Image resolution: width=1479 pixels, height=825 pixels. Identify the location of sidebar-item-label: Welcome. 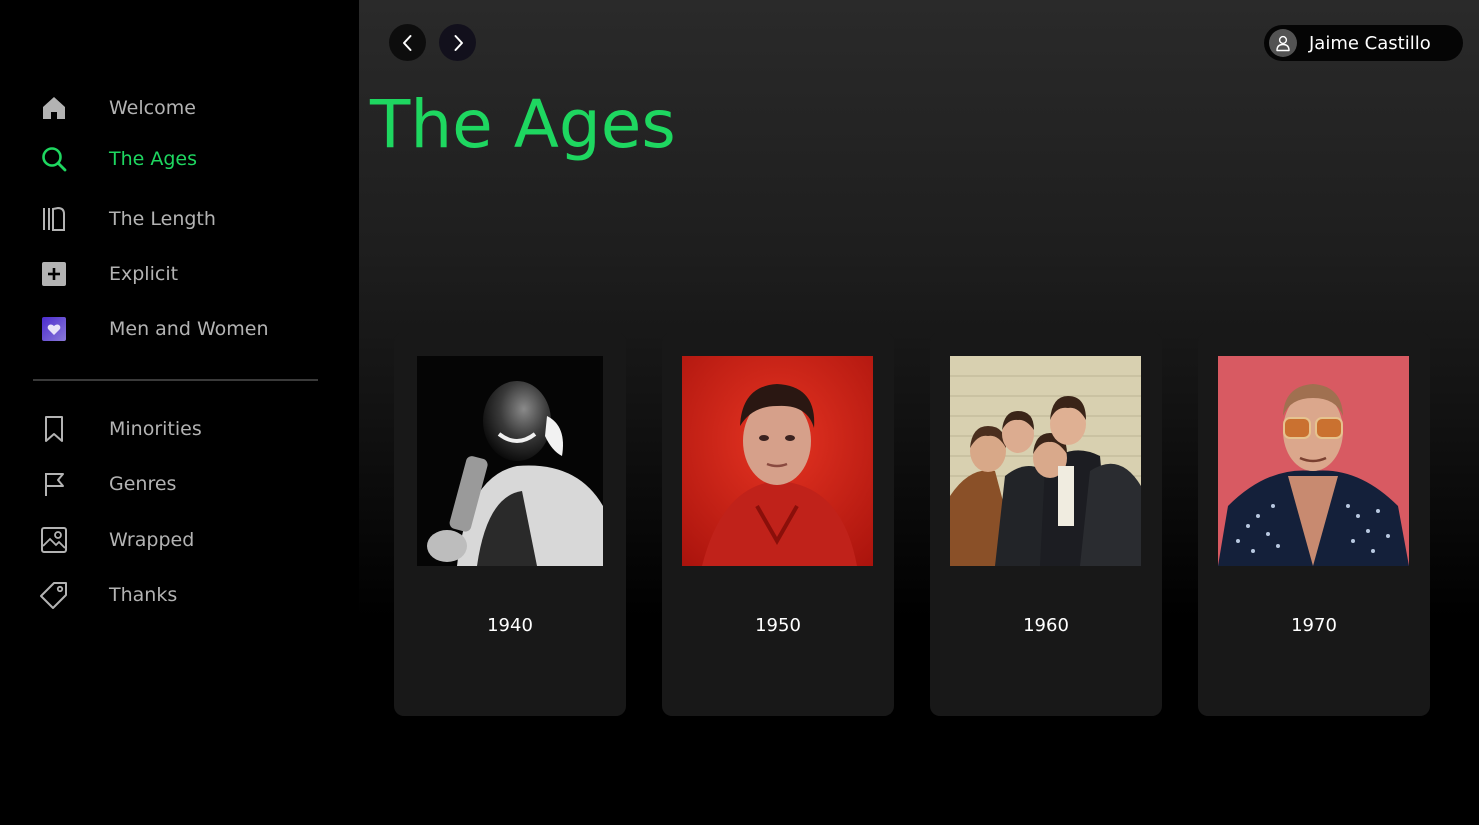
(152, 108).